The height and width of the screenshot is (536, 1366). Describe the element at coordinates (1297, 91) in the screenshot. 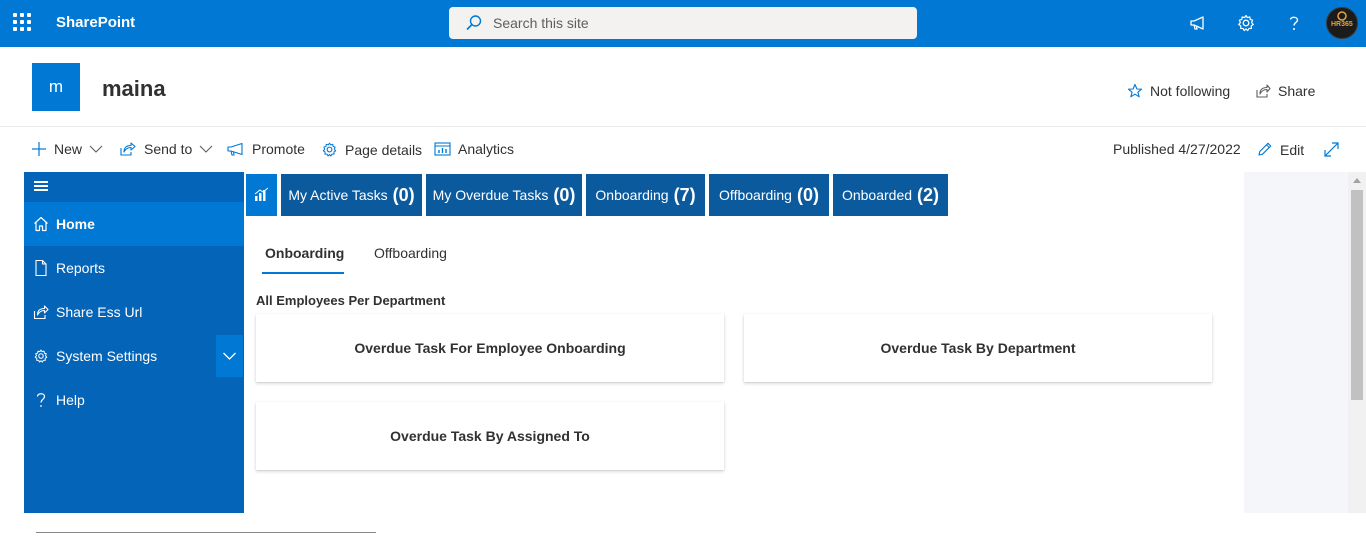

I see `share-label: Share` at that location.